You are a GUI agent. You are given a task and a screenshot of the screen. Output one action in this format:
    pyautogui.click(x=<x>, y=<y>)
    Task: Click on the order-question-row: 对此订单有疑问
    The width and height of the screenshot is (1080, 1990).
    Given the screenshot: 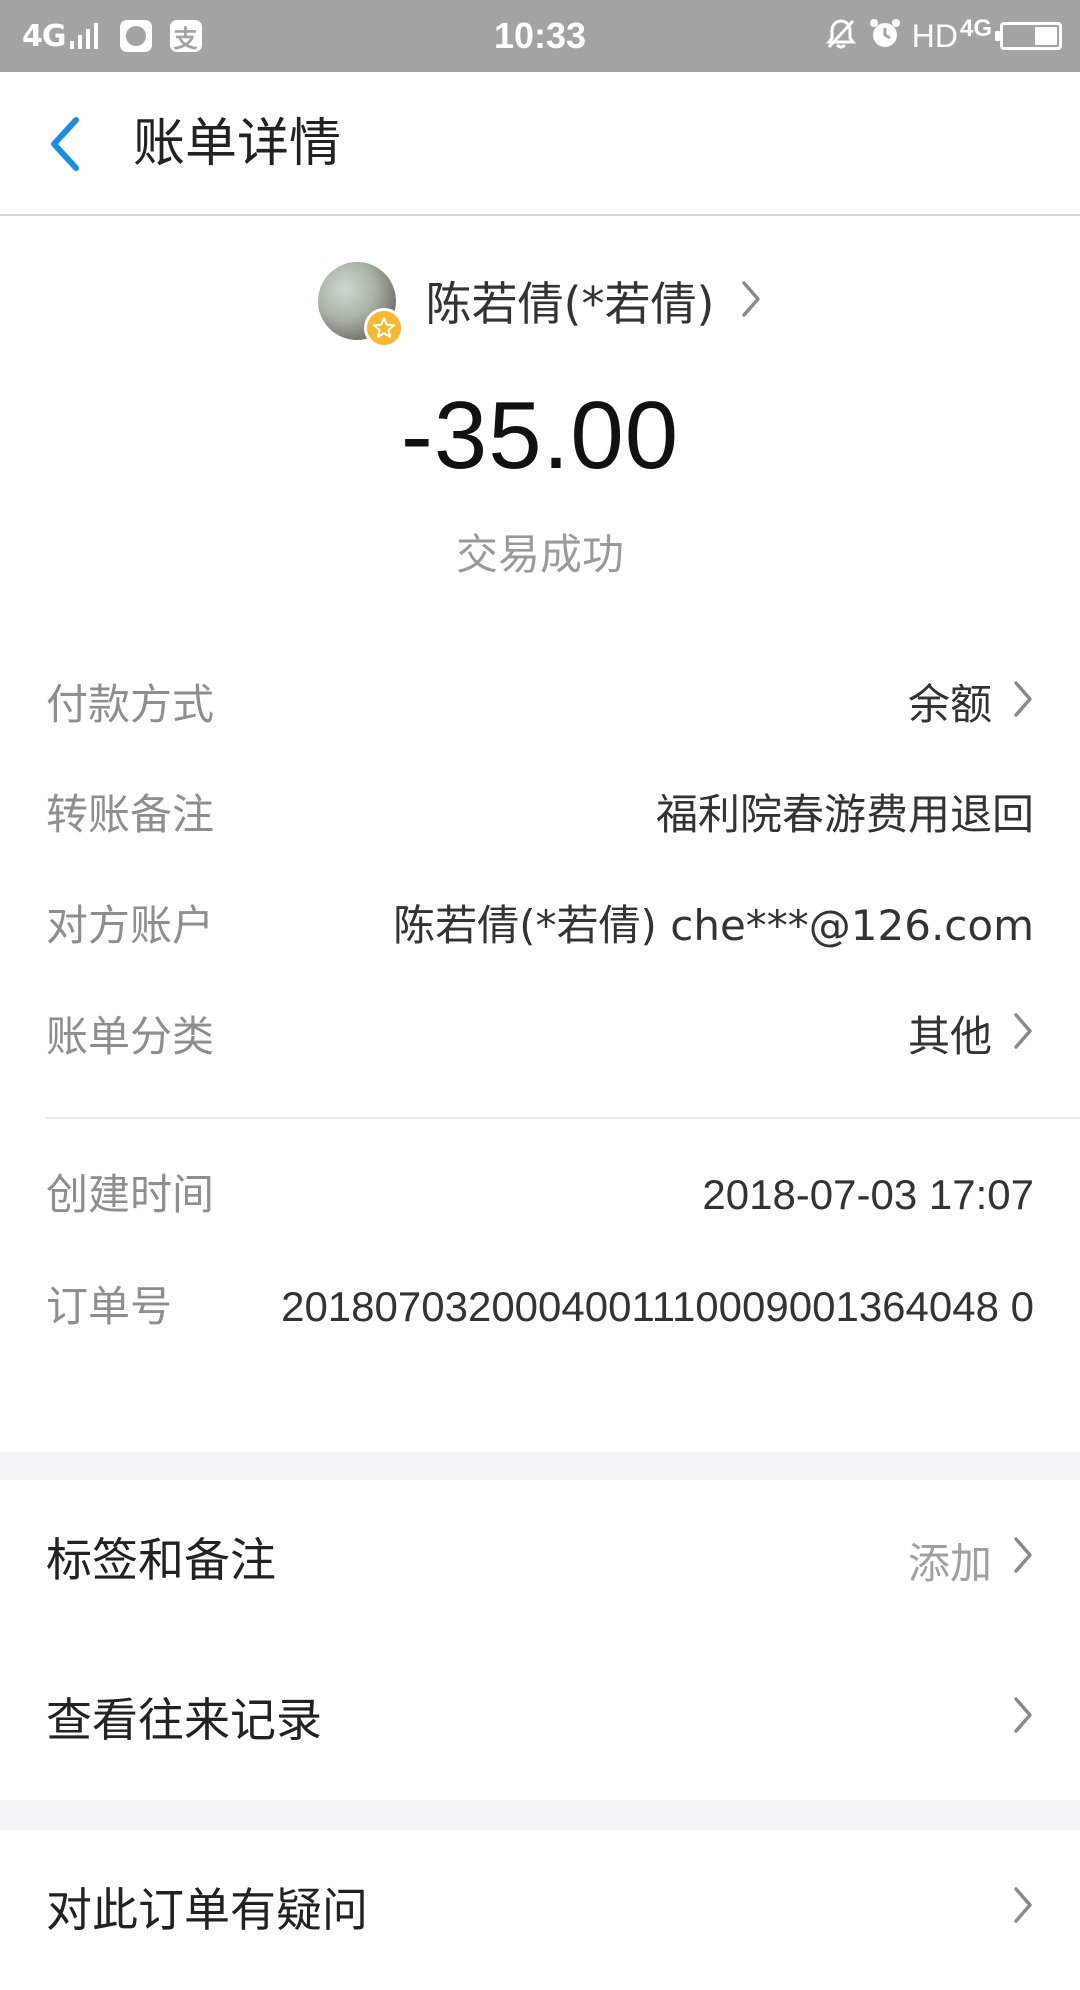 What is the action you would take?
    pyautogui.click(x=540, y=1910)
    